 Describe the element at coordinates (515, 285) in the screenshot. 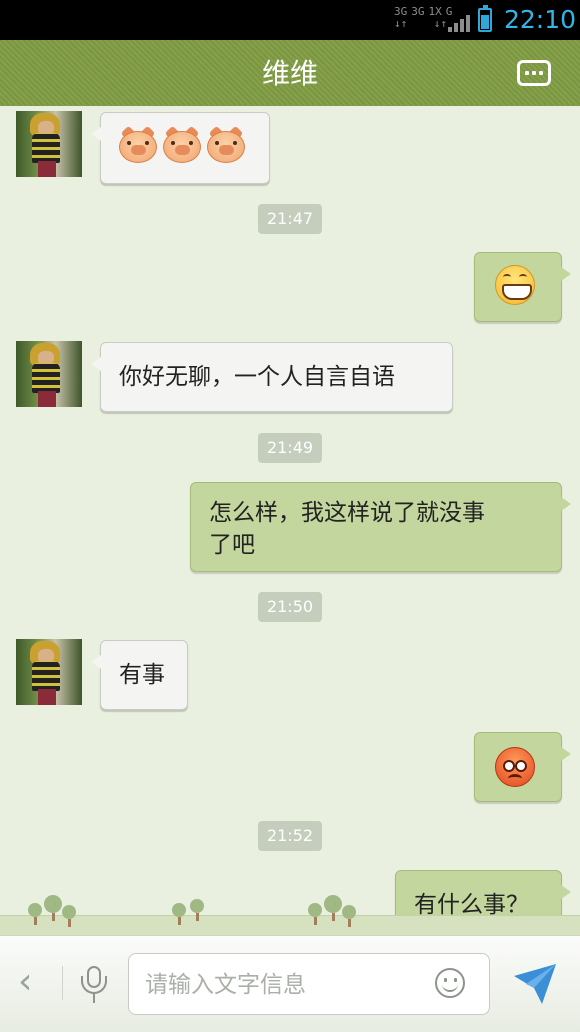

I see `grin-emoji-icon` at that location.